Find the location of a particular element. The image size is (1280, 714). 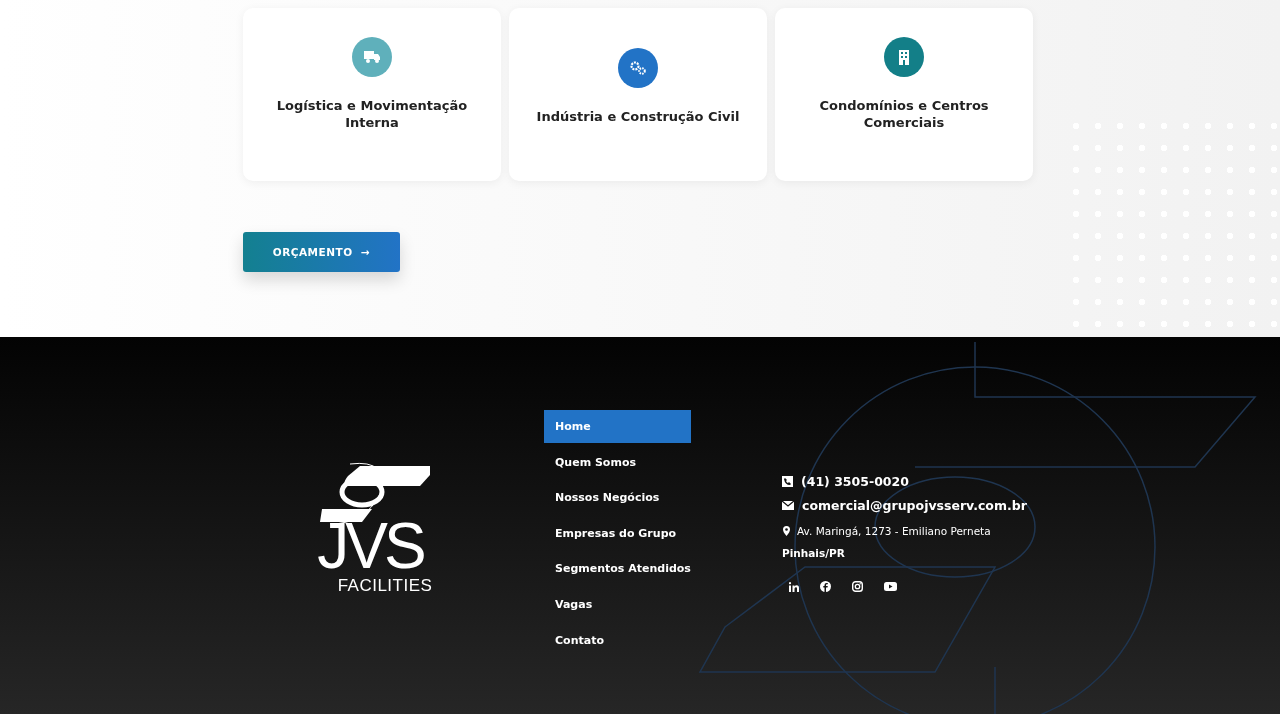

footer-nav-link: Nossos Negócios is located at coordinates (617, 498).